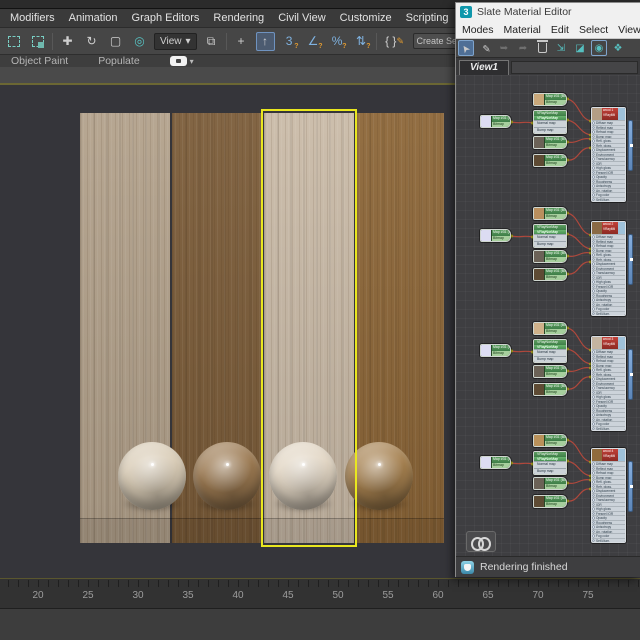  What do you see at coordinates (618, 48) in the screenshot?
I see `show-background-button: ❖` at bounding box center [618, 48].